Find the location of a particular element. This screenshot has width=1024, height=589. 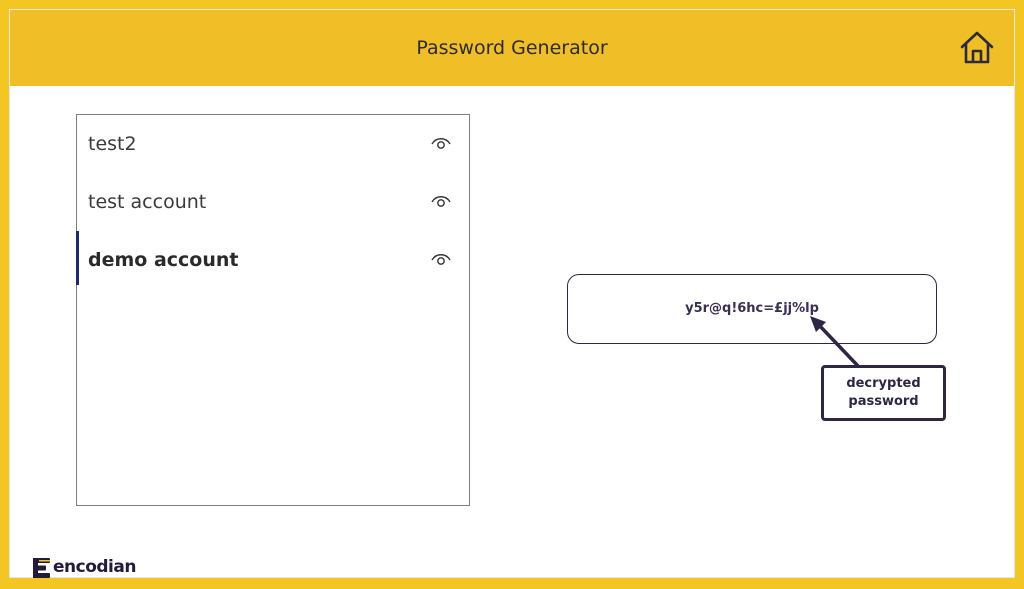

decrypted-password-box: y5r@q!6hc=£jj%lp is located at coordinates (752, 309).